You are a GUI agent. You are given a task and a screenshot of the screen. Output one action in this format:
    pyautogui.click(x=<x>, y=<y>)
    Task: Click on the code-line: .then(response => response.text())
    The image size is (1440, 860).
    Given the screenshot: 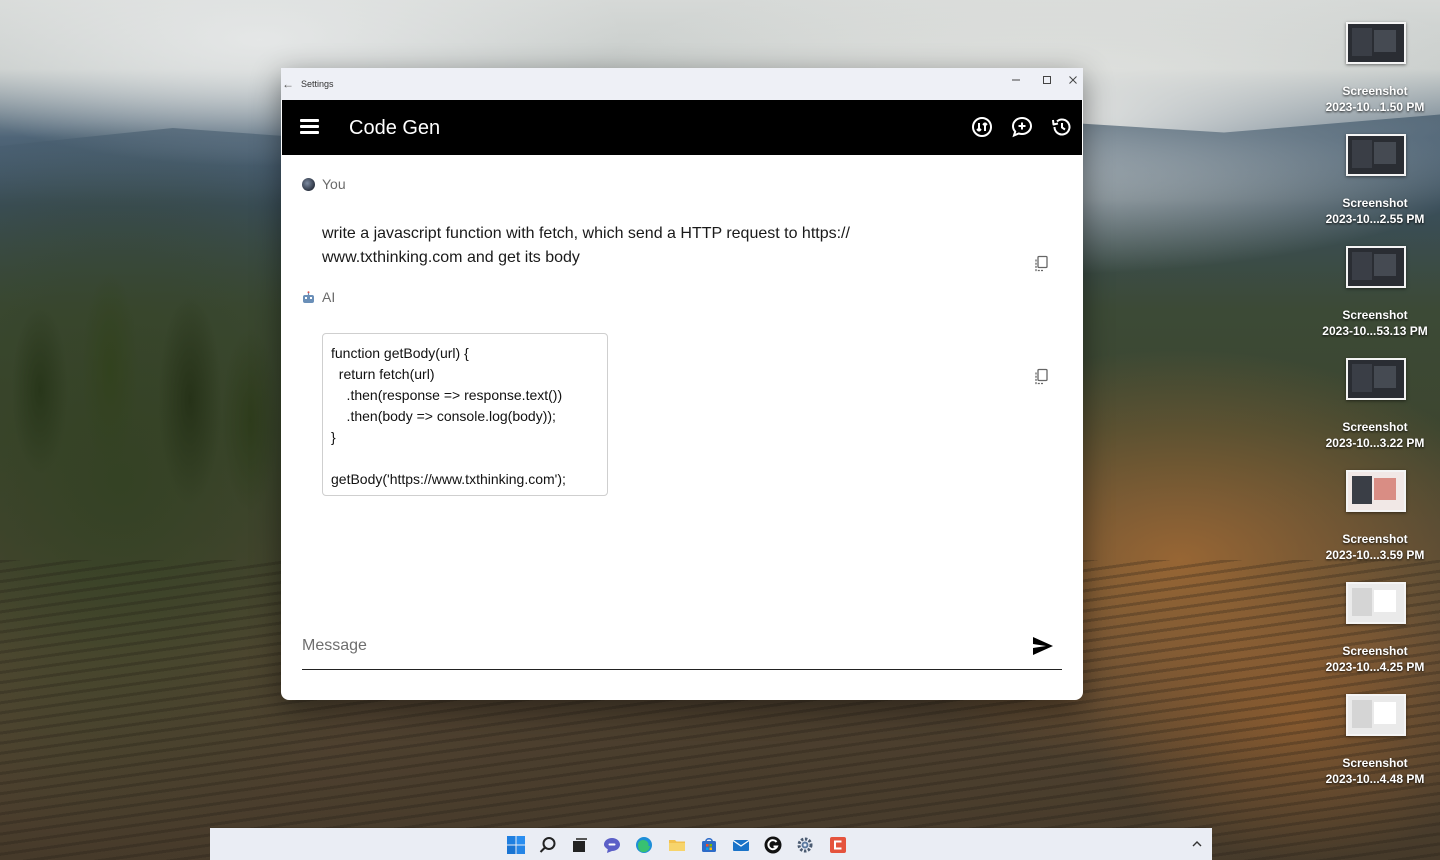 What is the action you would take?
    pyautogui.click(x=447, y=395)
    